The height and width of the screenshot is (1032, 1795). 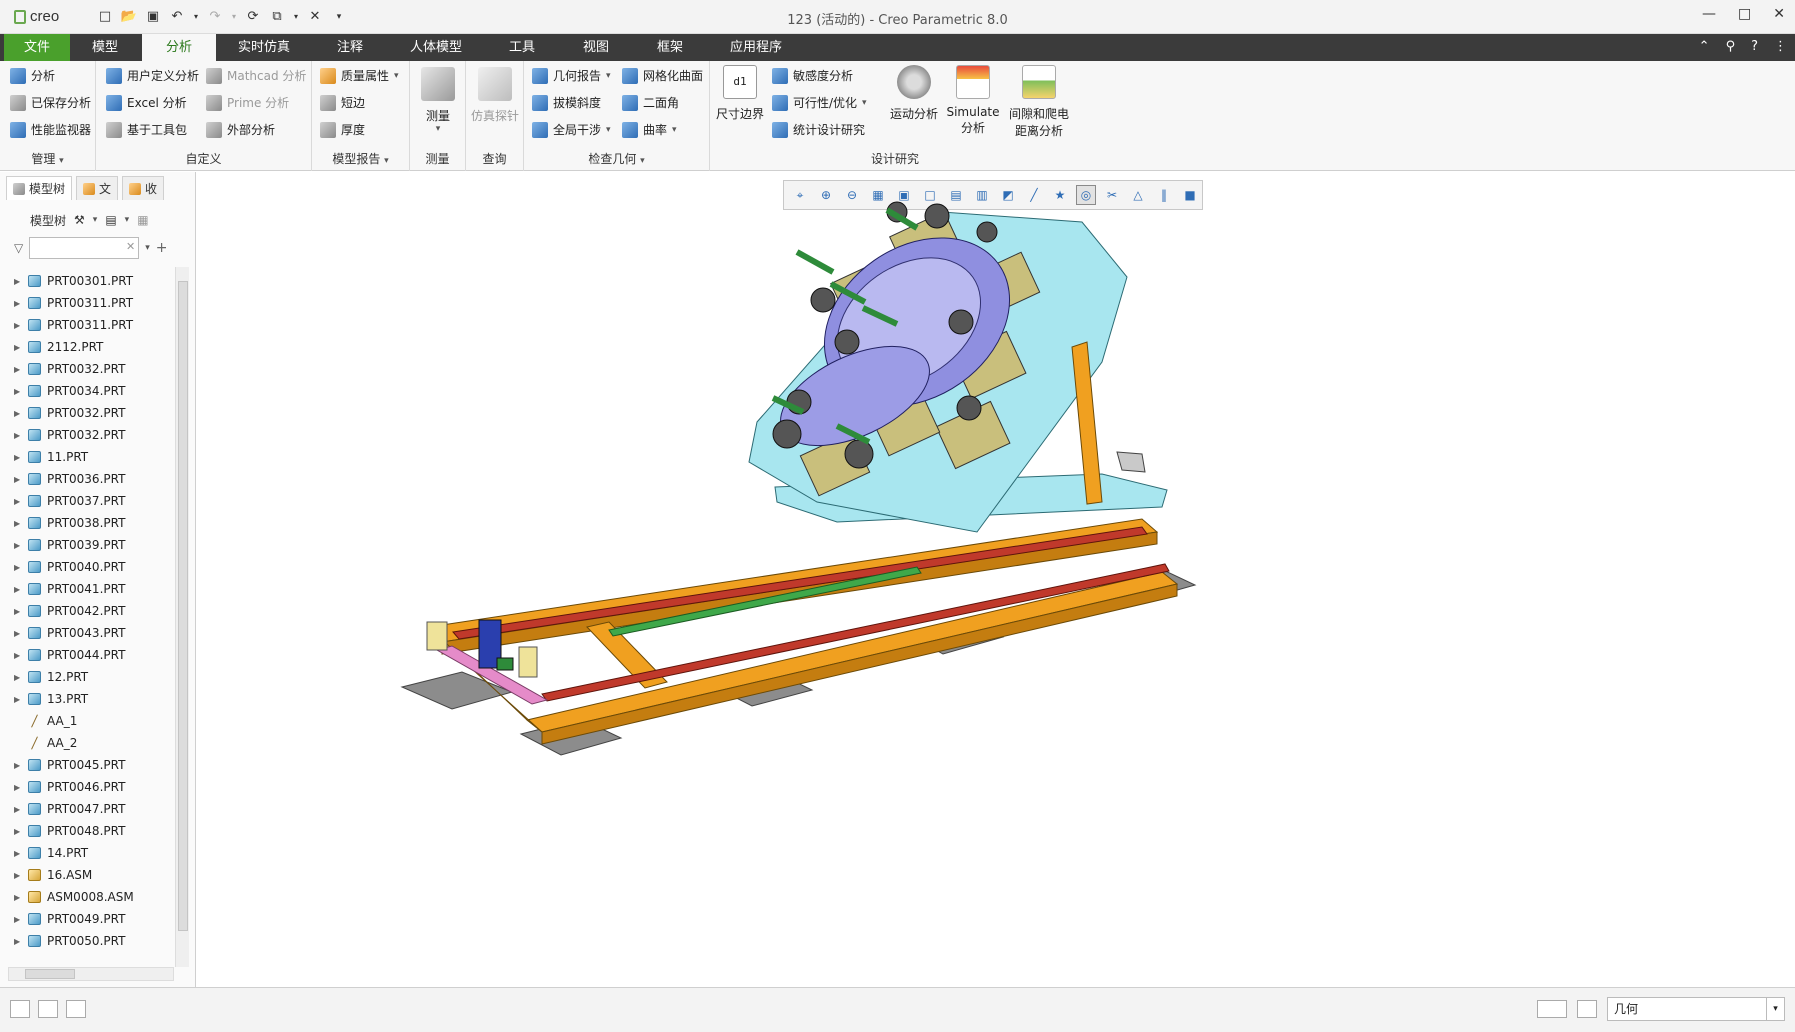 I want to click on tree-item: ▶ PRT0042.PRT, so click(x=94, y=611).